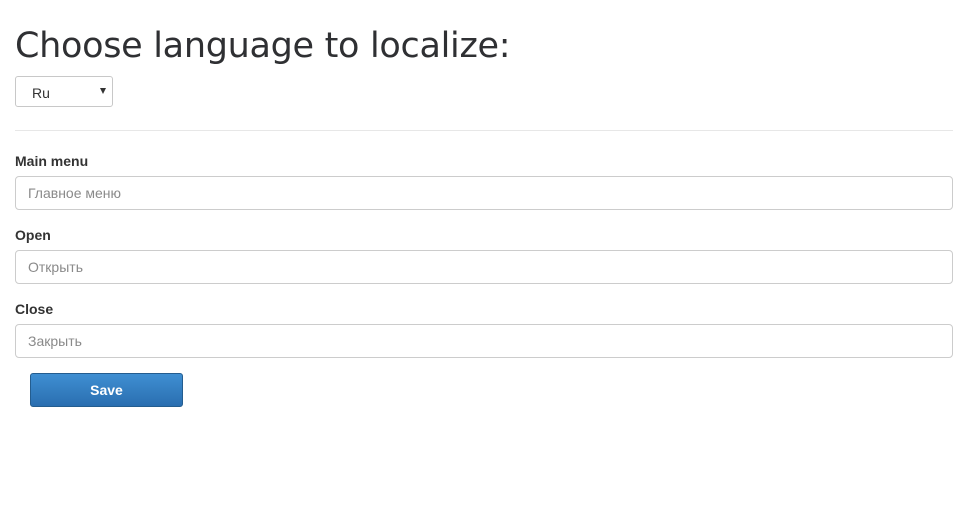 The height and width of the screenshot is (509, 965). I want to click on open-label: Open, so click(33, 235).